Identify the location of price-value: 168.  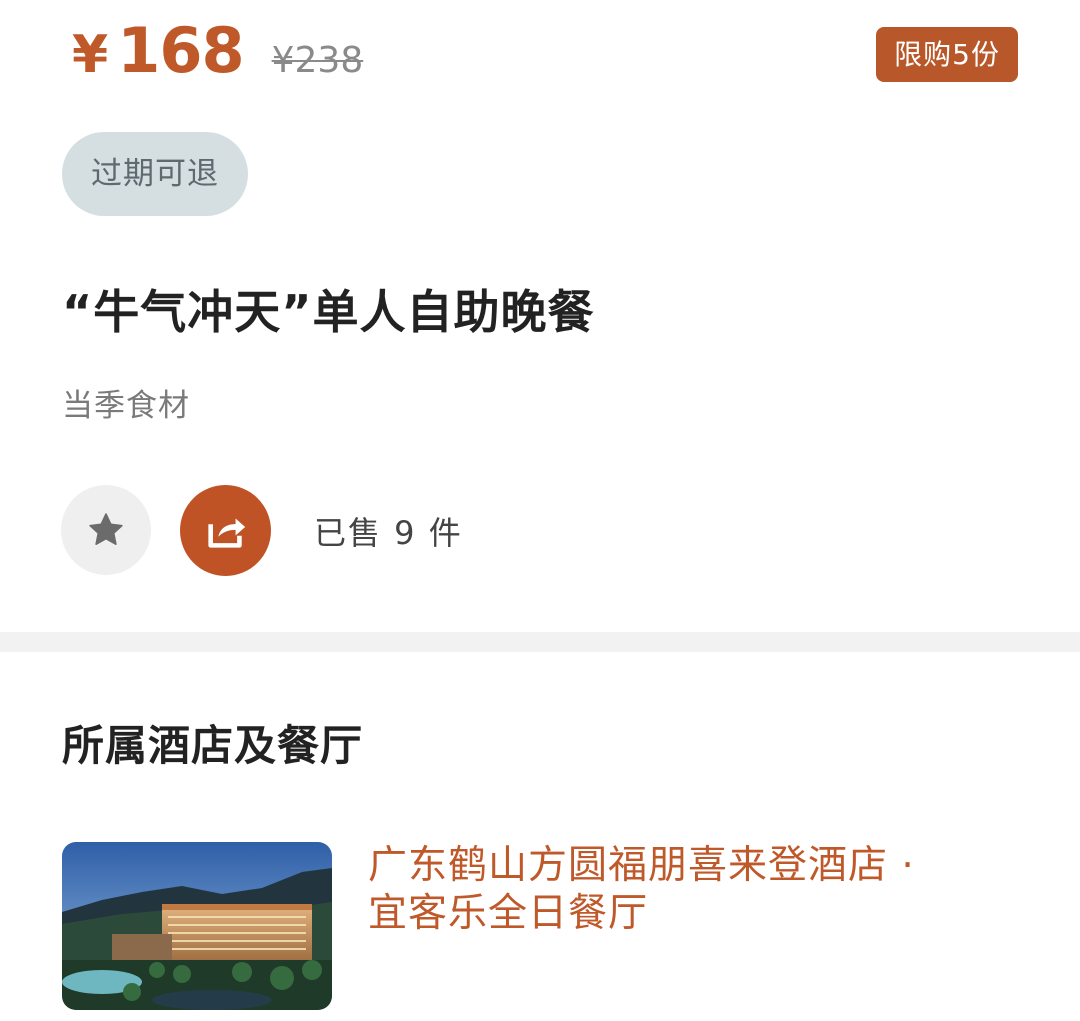
(180, 50).